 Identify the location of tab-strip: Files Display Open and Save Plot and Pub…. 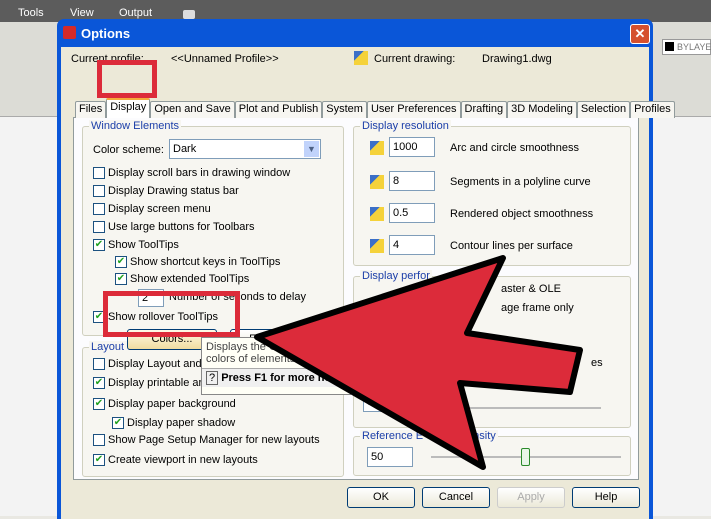
(375, 107).